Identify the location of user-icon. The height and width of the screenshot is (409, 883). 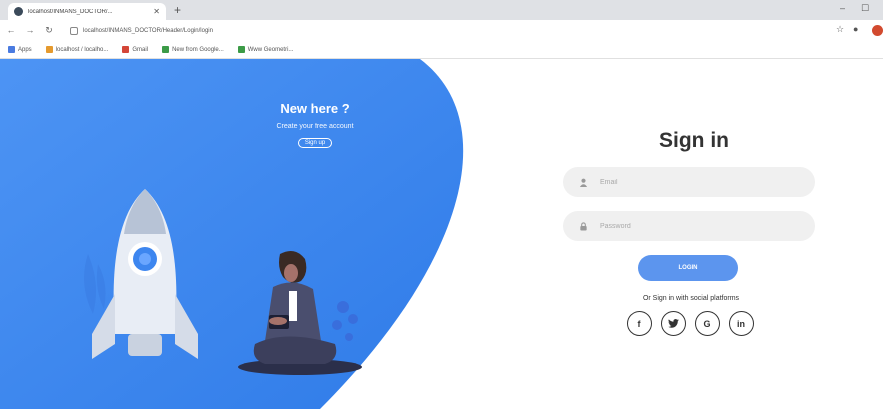
(583, 182).